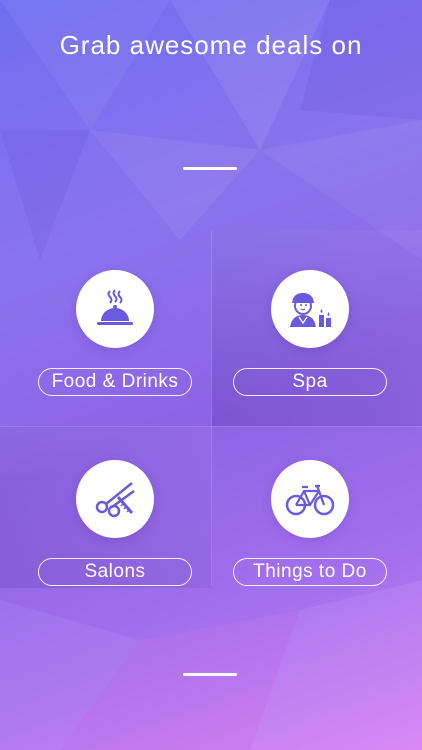 Image resolution: width=422 pixels, height=750 pixels. What do you see at coordinates (310, 309) in the screenshot?
I see `spa-person-icon` at bounding box center [310, 309].